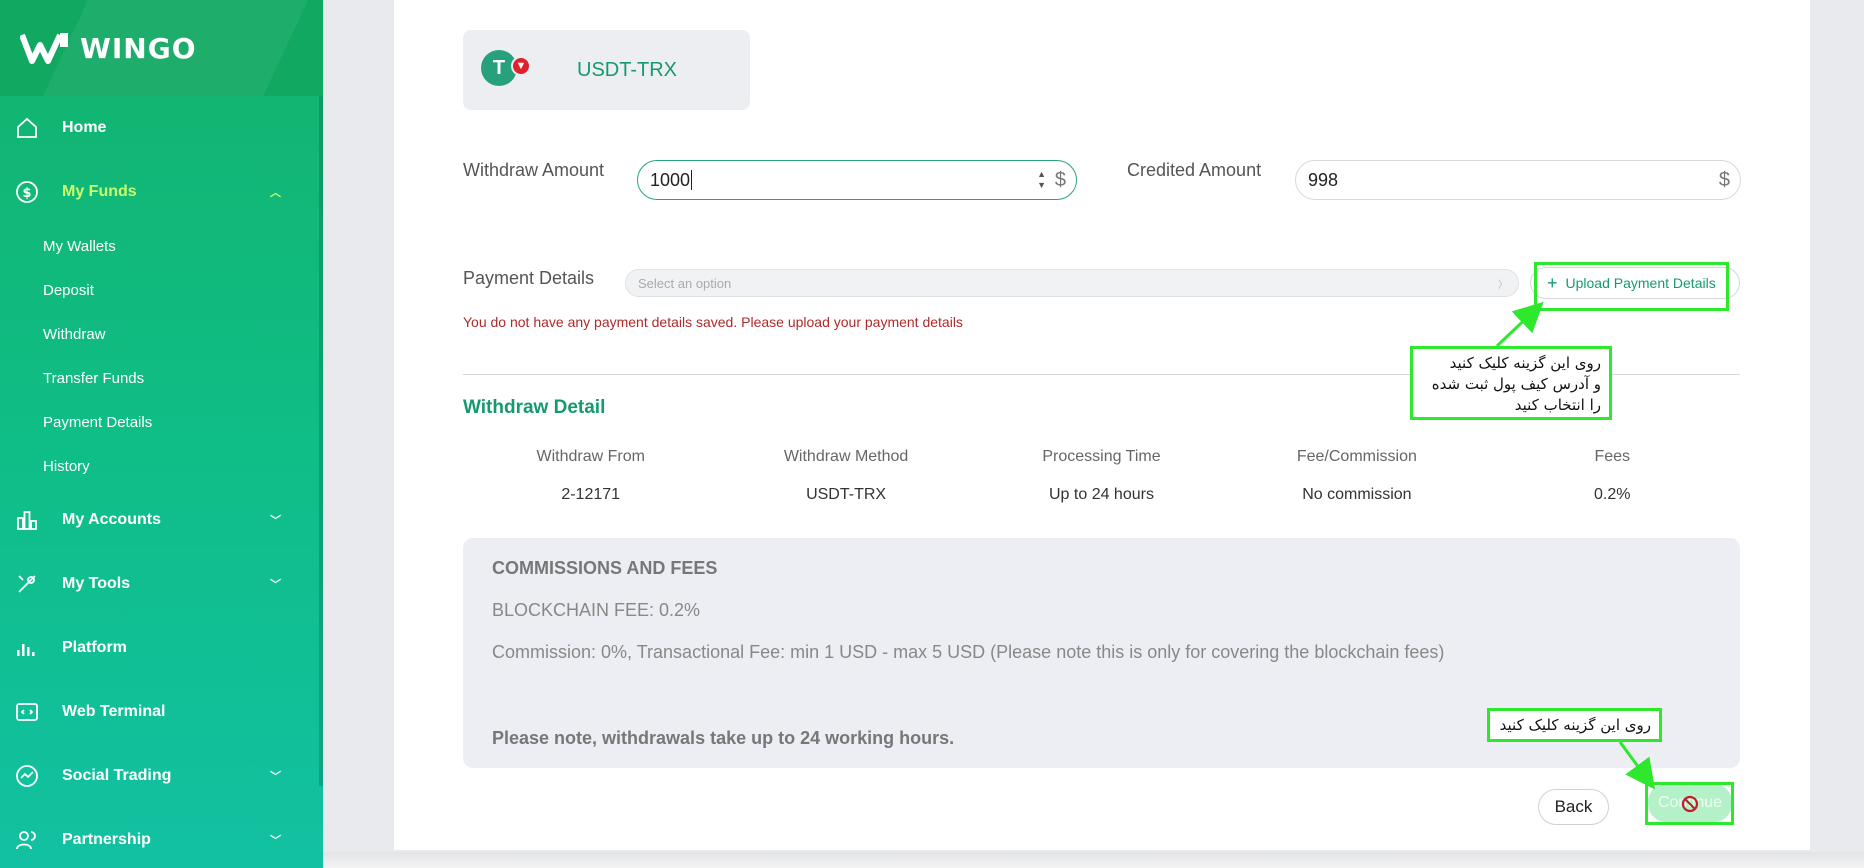  What do you see at coordinates (591, 494) in the screenshot?
I see `cell-withdraw-from: 2-12171` at bounding box center [591, 494].